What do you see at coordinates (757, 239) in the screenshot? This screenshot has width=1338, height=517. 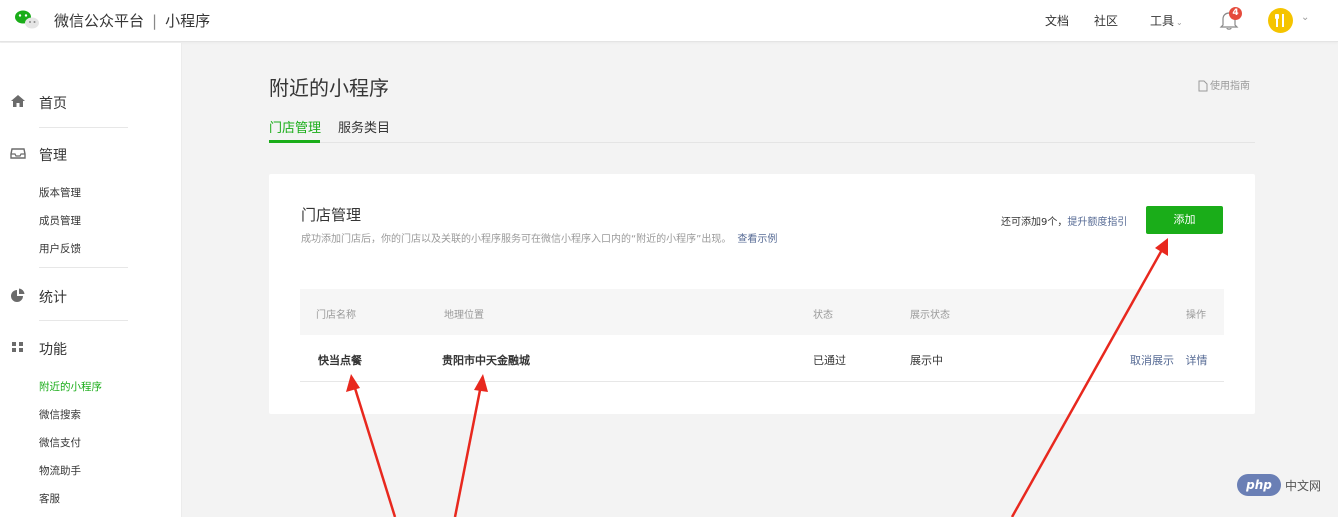 I see `view-example-link: 查看示例` at bounding box center [757, 239].